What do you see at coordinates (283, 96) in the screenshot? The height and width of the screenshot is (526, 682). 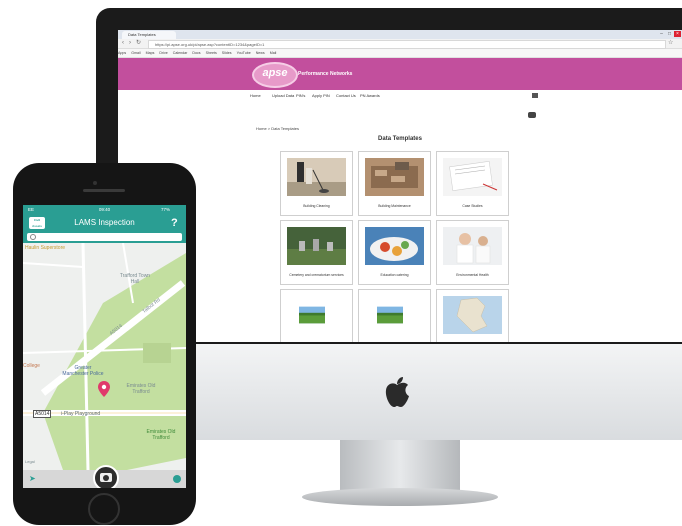 I see `nav-item: Upload Data` at bounding box center [283, 96].